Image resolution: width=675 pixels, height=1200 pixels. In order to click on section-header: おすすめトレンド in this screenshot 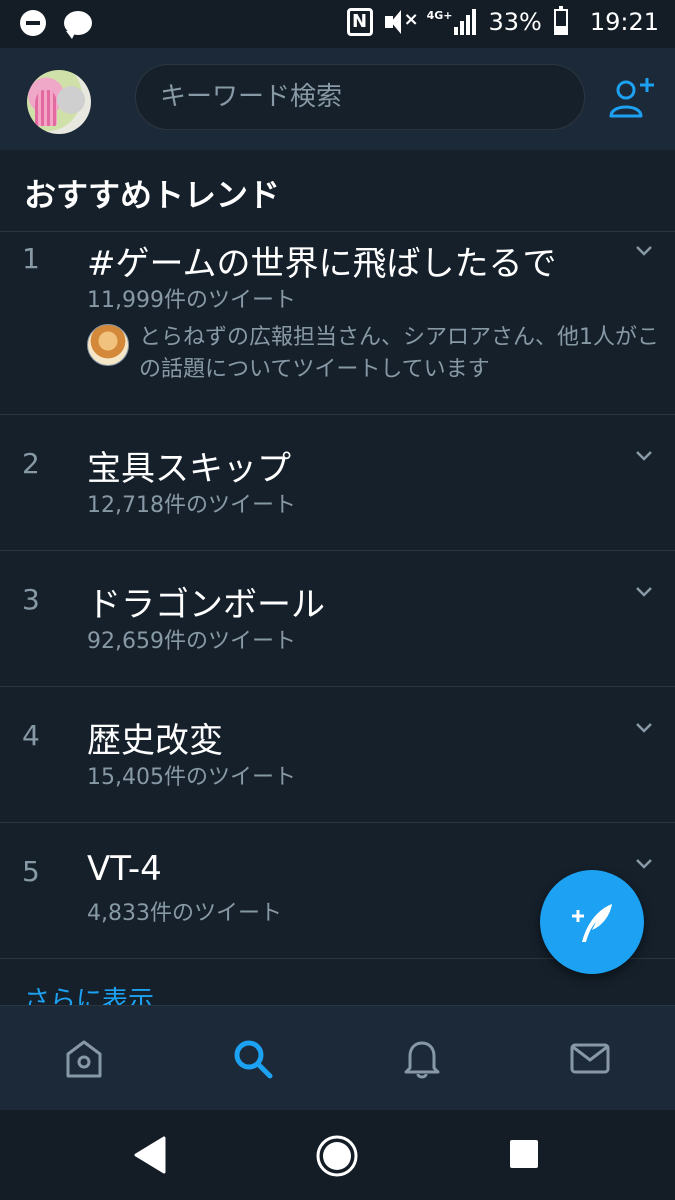, I will do `click(337, 192)`.